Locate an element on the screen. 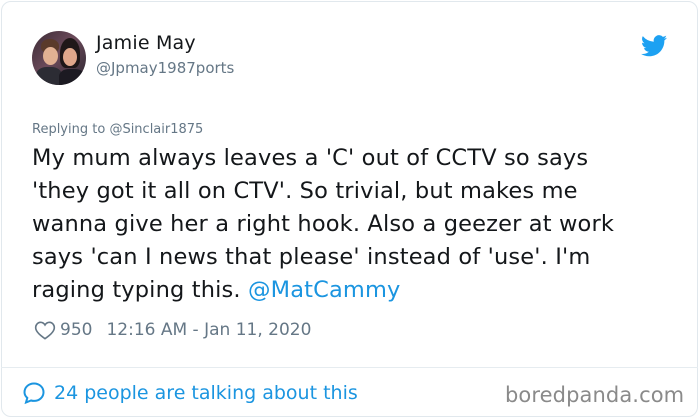 This screenshot has width=700, height=419. replying-prefix: Replying to is located at coordinates (69, 129).